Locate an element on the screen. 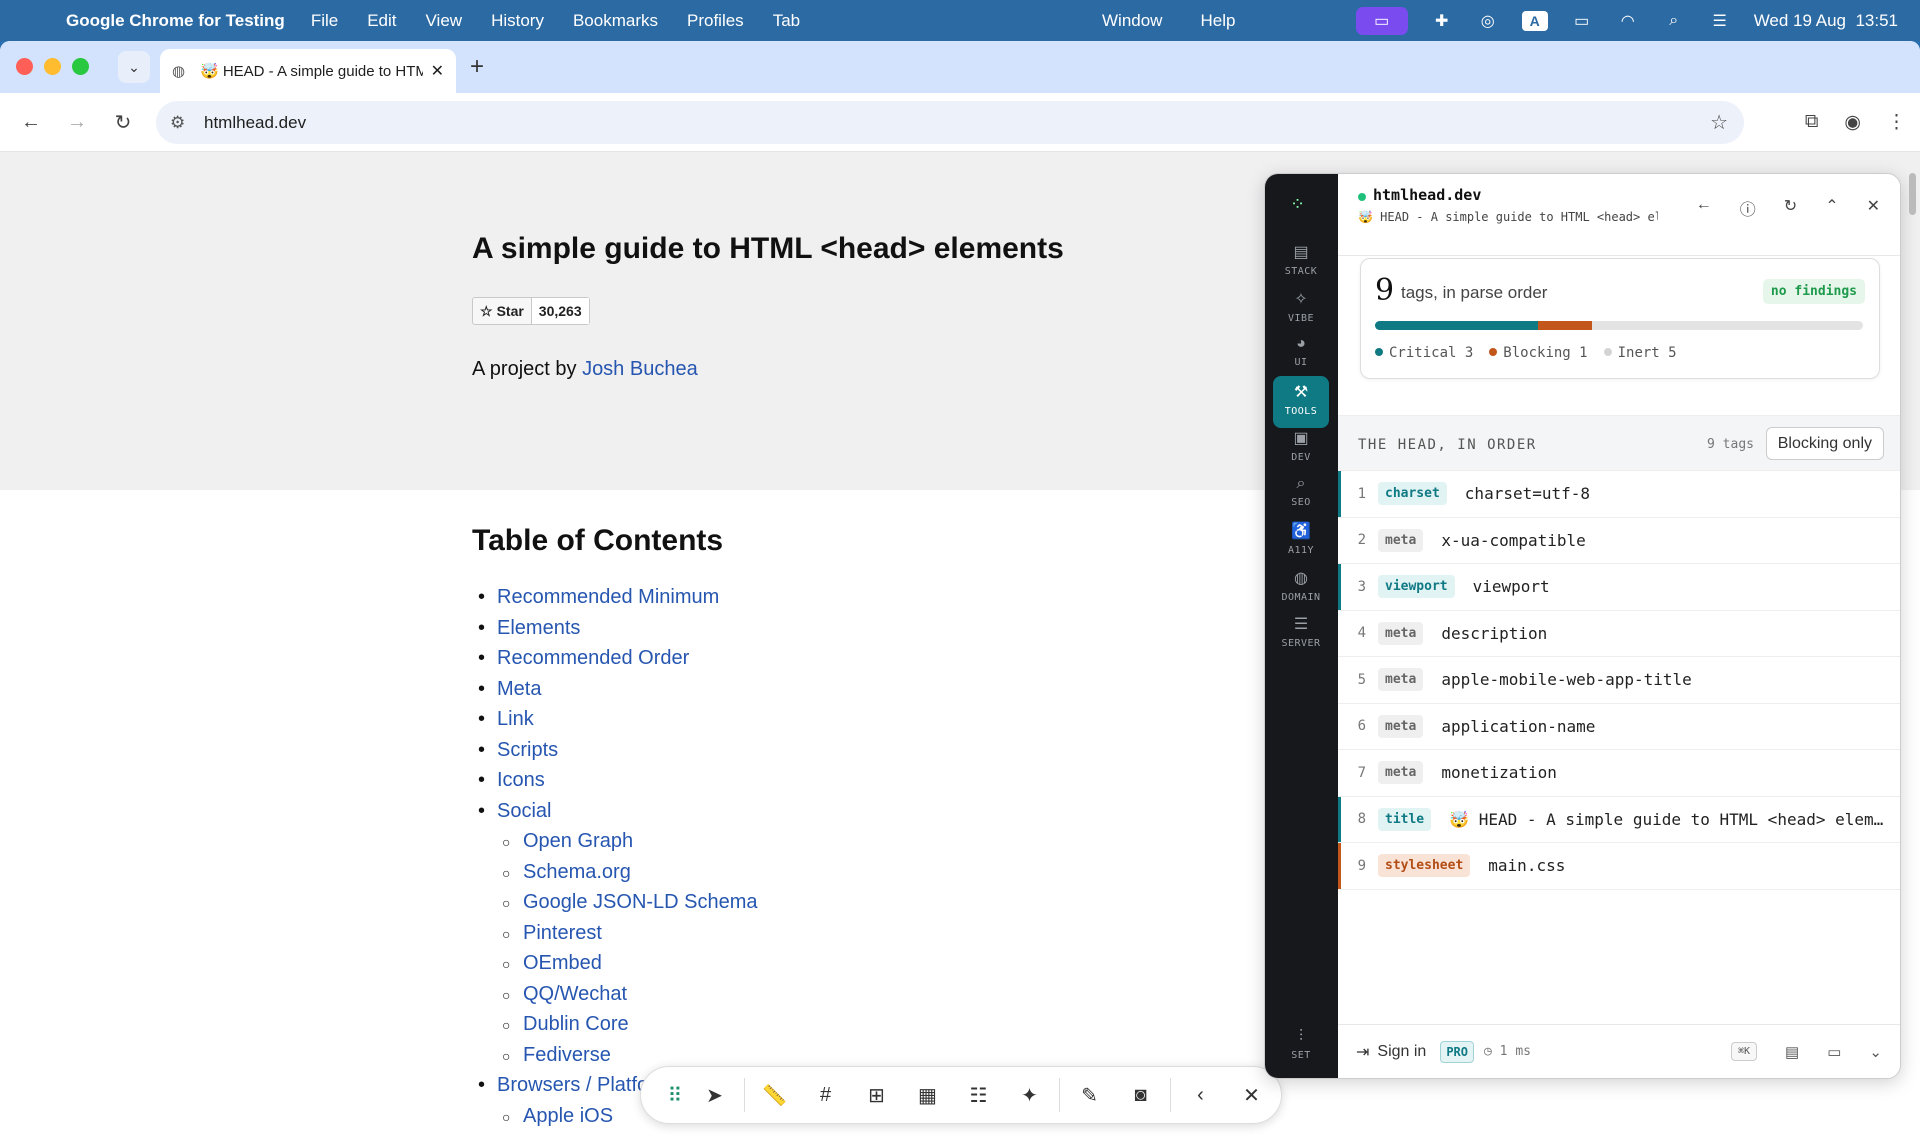  toc-link: QQ/Wechat is located at coordinates (615, 998).